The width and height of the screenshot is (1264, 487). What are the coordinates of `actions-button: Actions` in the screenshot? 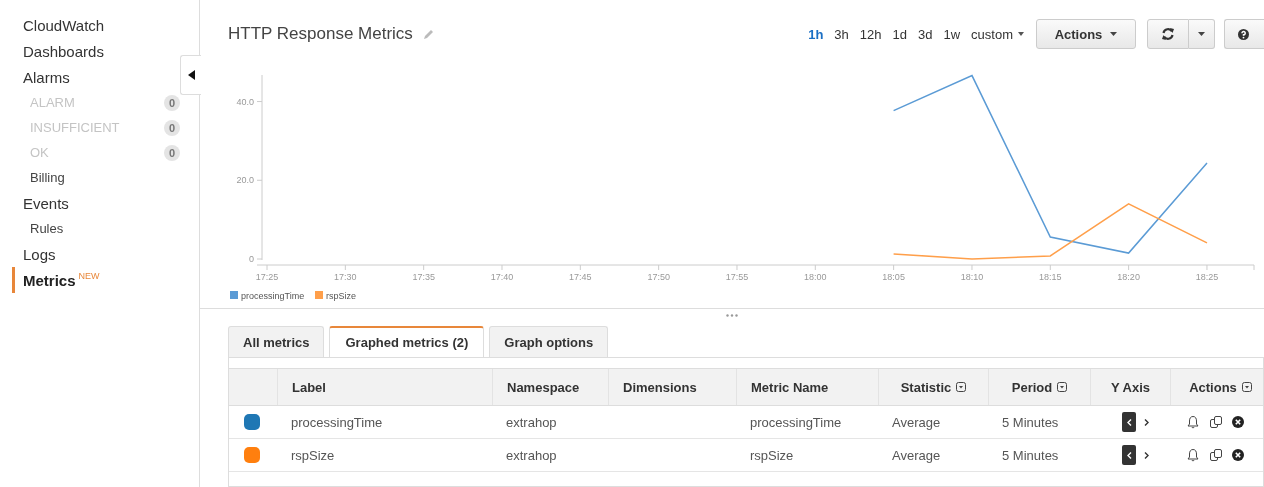 It's located at (1086, 34).